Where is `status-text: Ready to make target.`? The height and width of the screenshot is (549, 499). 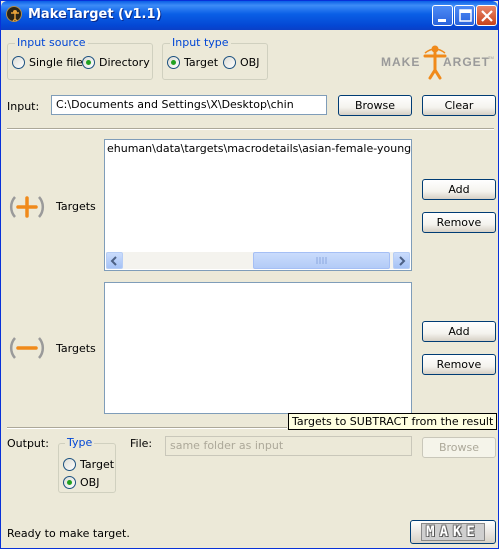
status-text: Ready to make target. is located at coordinates (68, 533).